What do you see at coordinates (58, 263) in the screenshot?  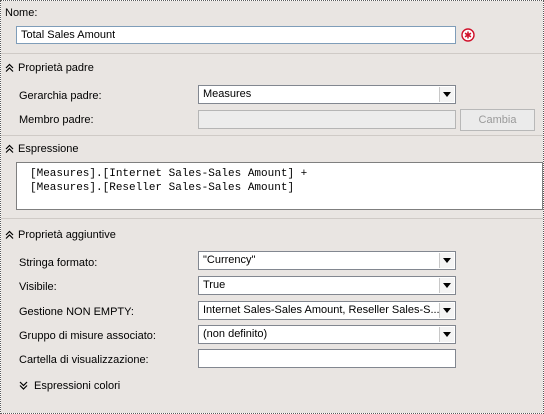 I see `format-string-label: Stringa formato:` at bounding box center [58, 263].